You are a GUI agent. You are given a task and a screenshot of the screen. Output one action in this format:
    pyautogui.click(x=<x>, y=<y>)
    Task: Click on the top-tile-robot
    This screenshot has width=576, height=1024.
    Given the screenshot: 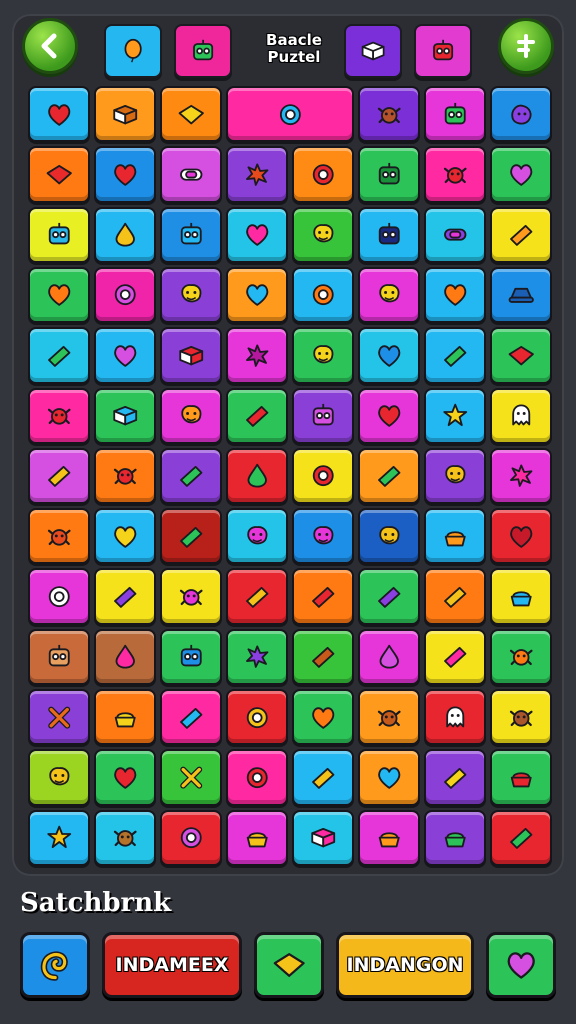 What is the action you would take?
    pyautogui.click(x=203, y=51)
    